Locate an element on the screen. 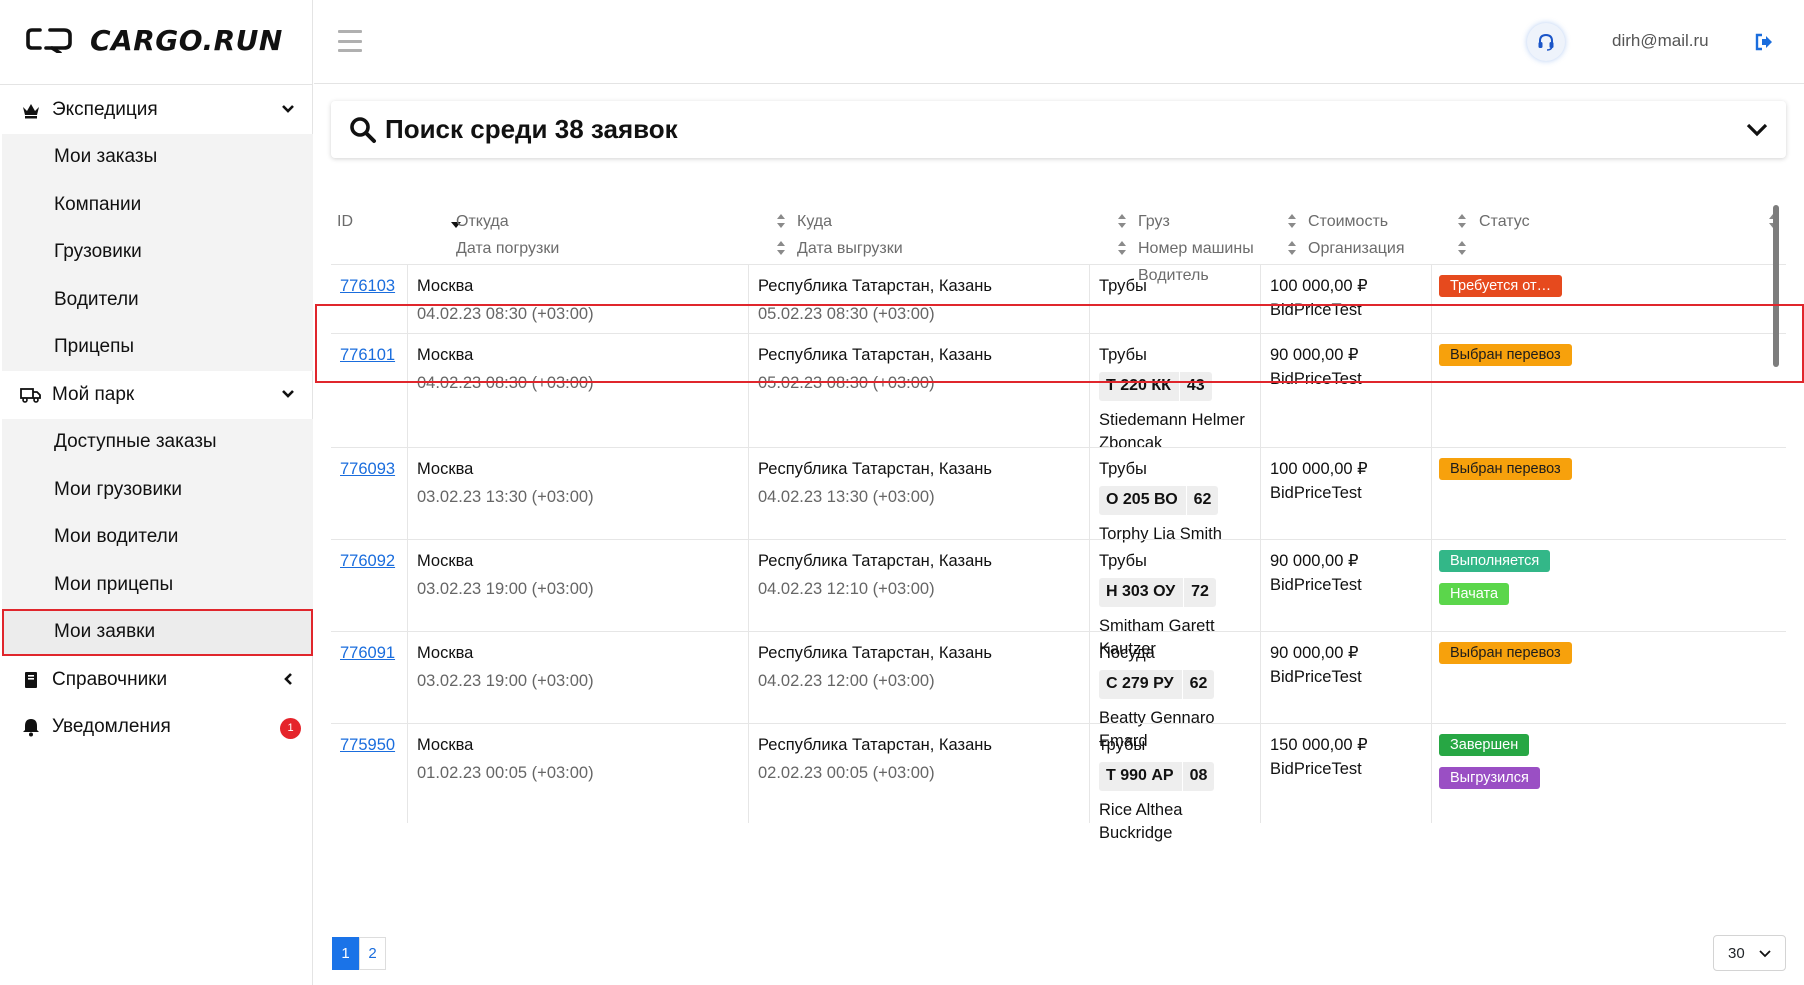 The image size is (1804, 985). request-id-link: 776093 is located at coordinates (367, 469).